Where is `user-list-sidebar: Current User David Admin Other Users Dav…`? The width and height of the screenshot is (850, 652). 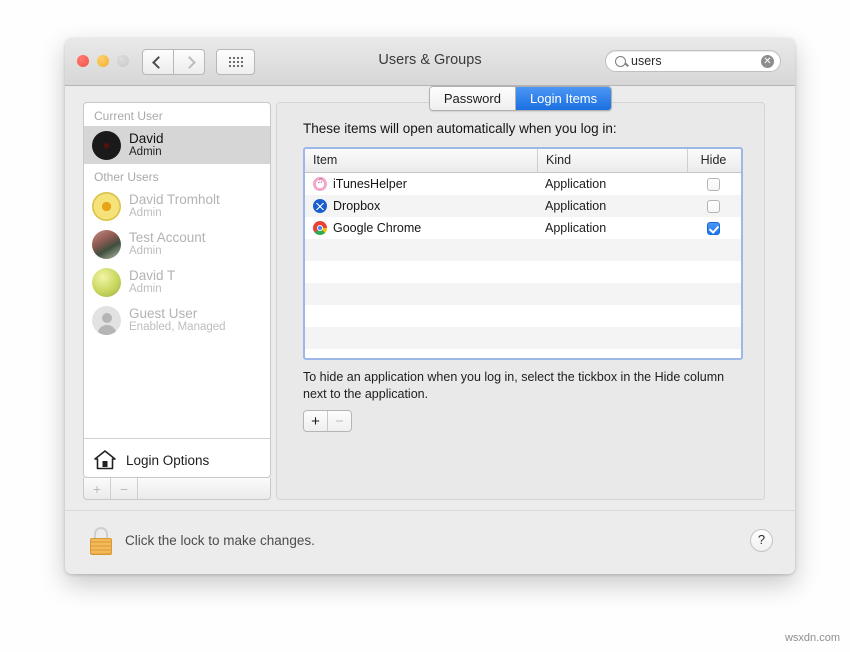 user-list-sidebar: Current User David Admin Other Users Dav… is located at coordinates (177, 290).